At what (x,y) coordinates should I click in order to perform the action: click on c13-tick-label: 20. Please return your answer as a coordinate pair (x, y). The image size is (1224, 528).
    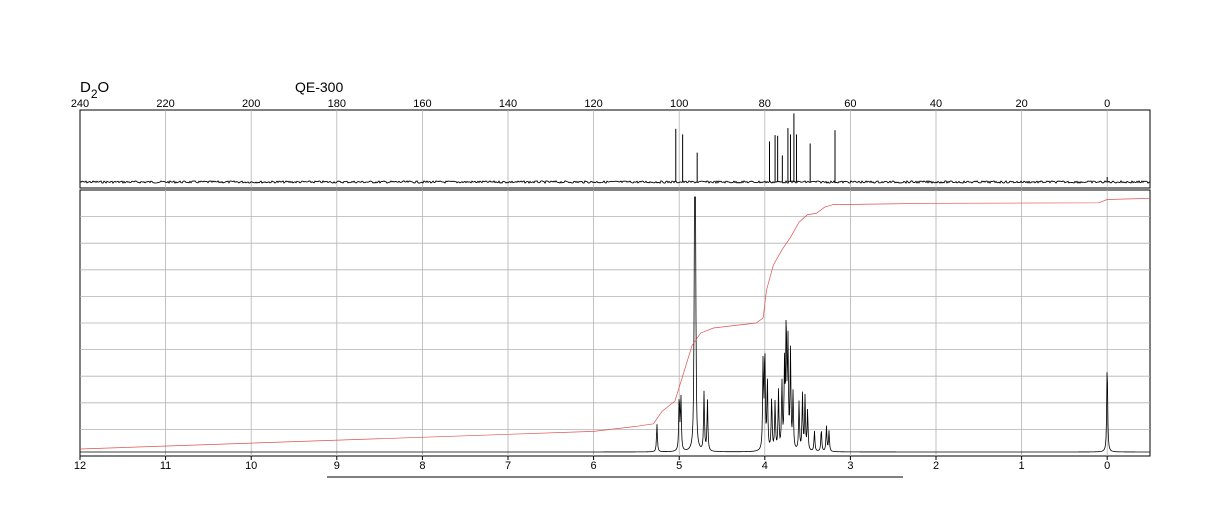
    Looking at the image, I should click on (1021, 104).